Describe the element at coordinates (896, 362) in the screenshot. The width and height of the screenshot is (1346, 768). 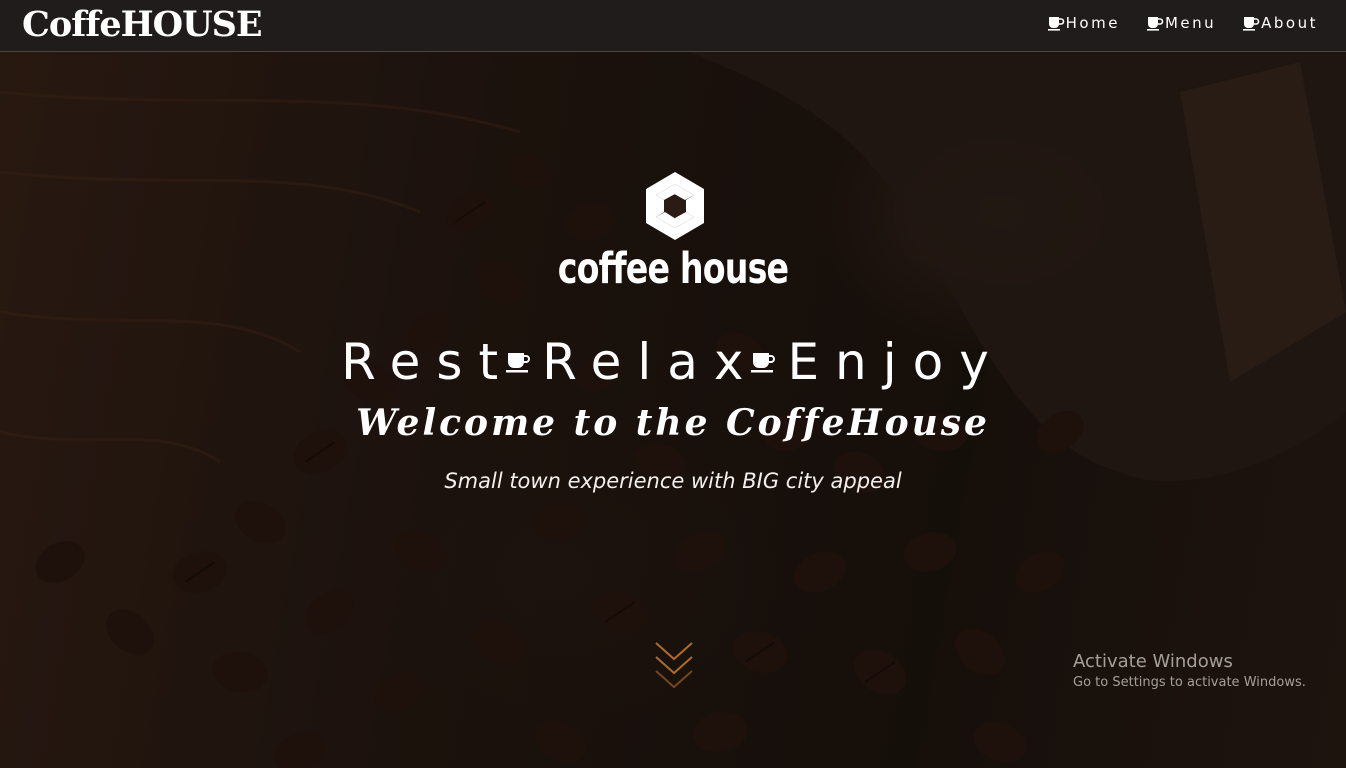
I see `tagline-word-enjoy: Enjoy` at that location.